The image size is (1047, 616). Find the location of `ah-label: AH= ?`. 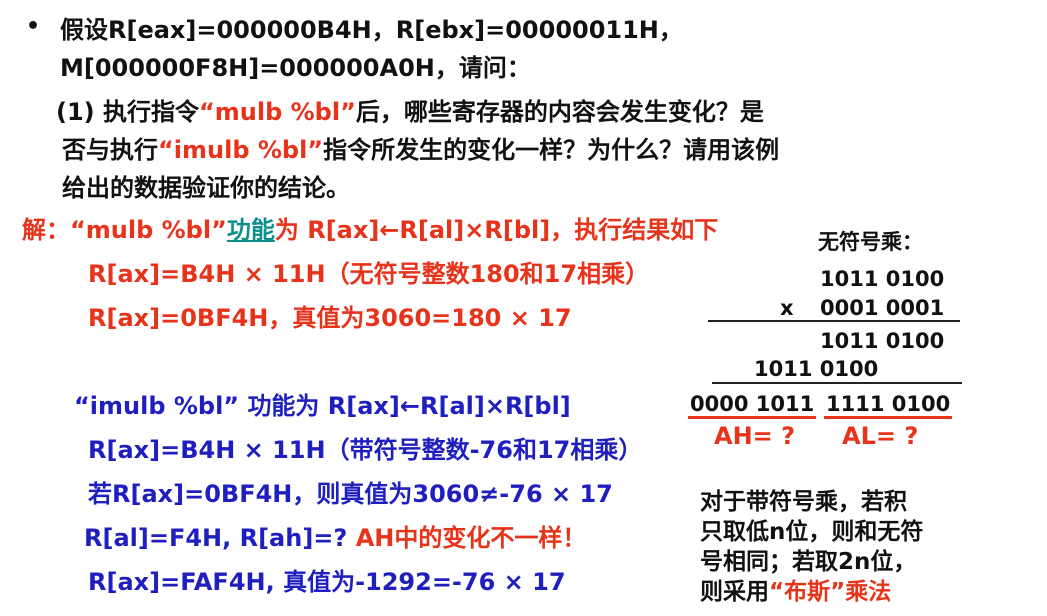

ah-label: AH= ? is located at coordinates (755, 436).